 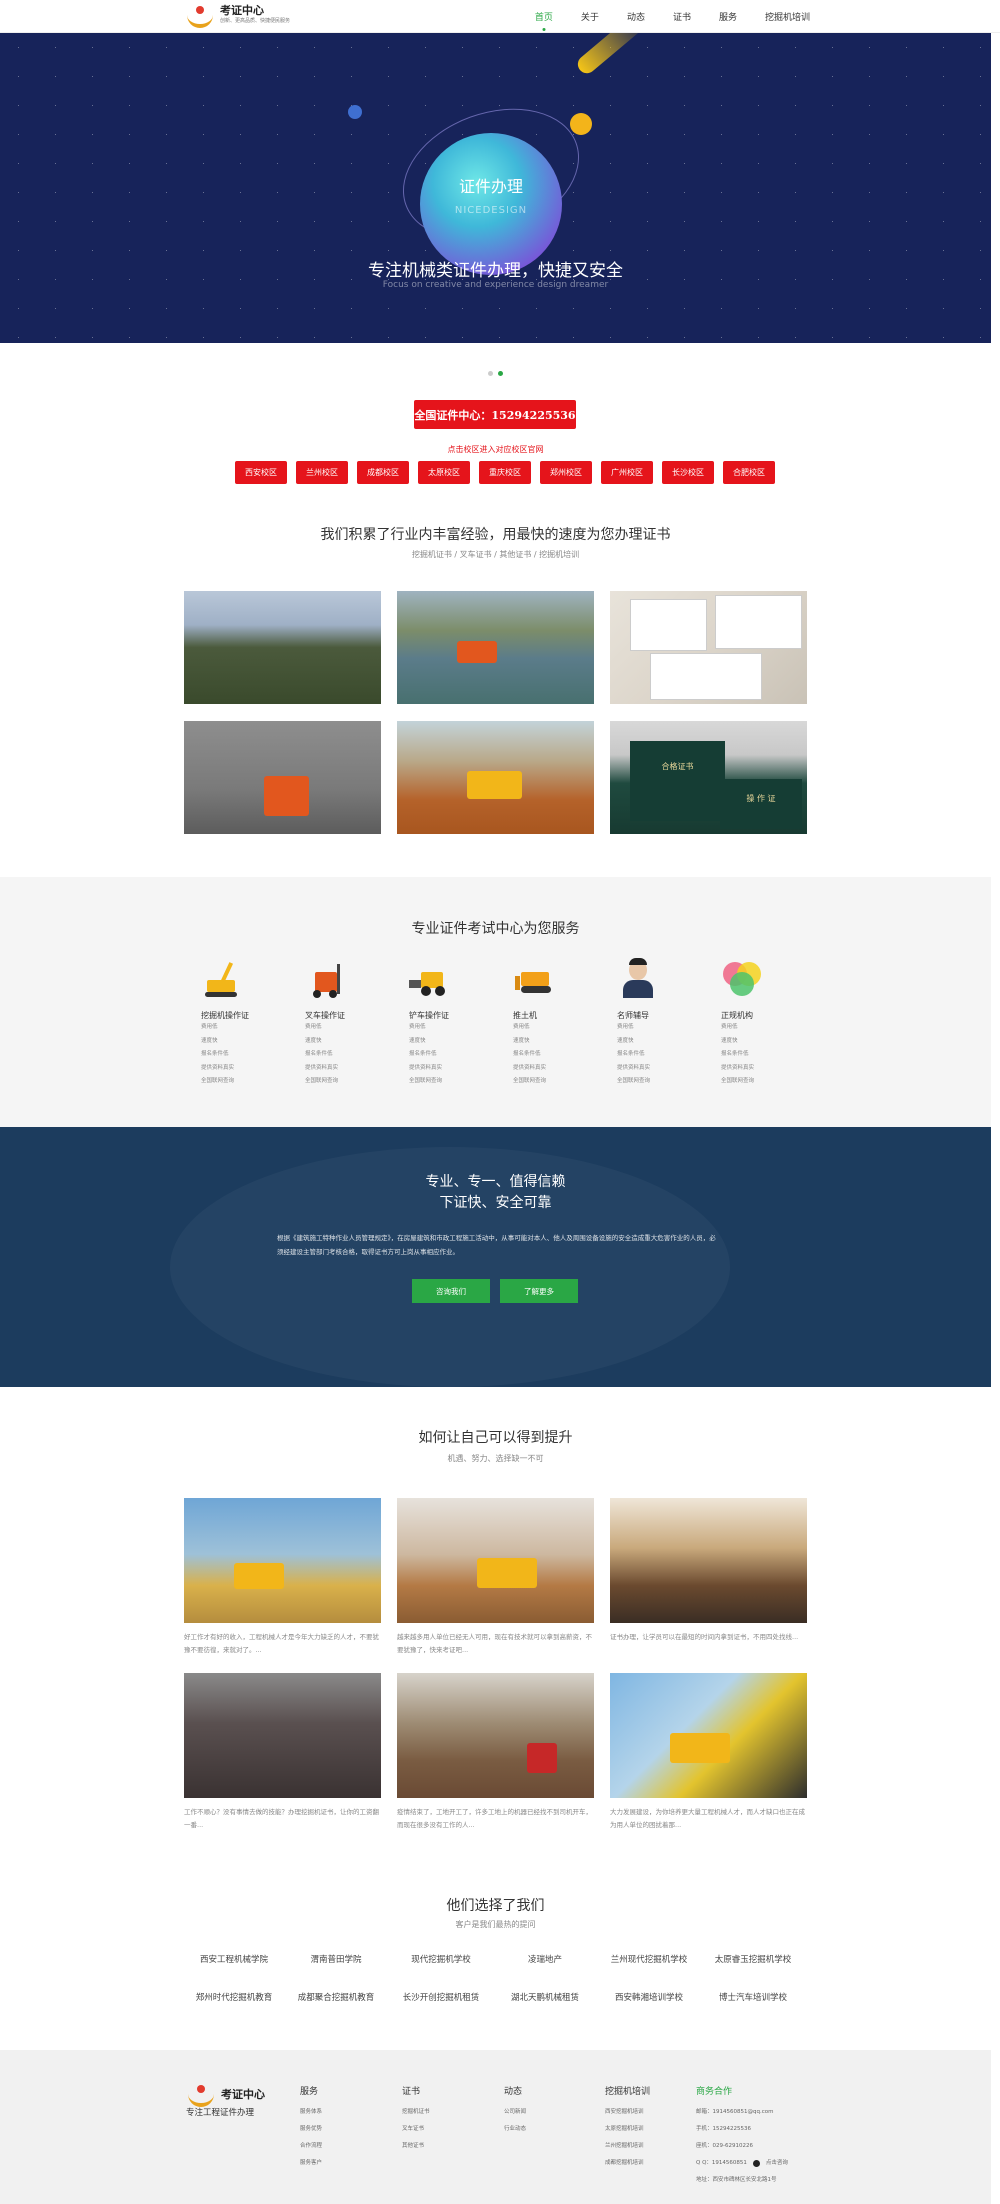 What do you see at coordinates (282, 647) in the screenshot?
I see `photo-students` at bounding box center [282, 647].